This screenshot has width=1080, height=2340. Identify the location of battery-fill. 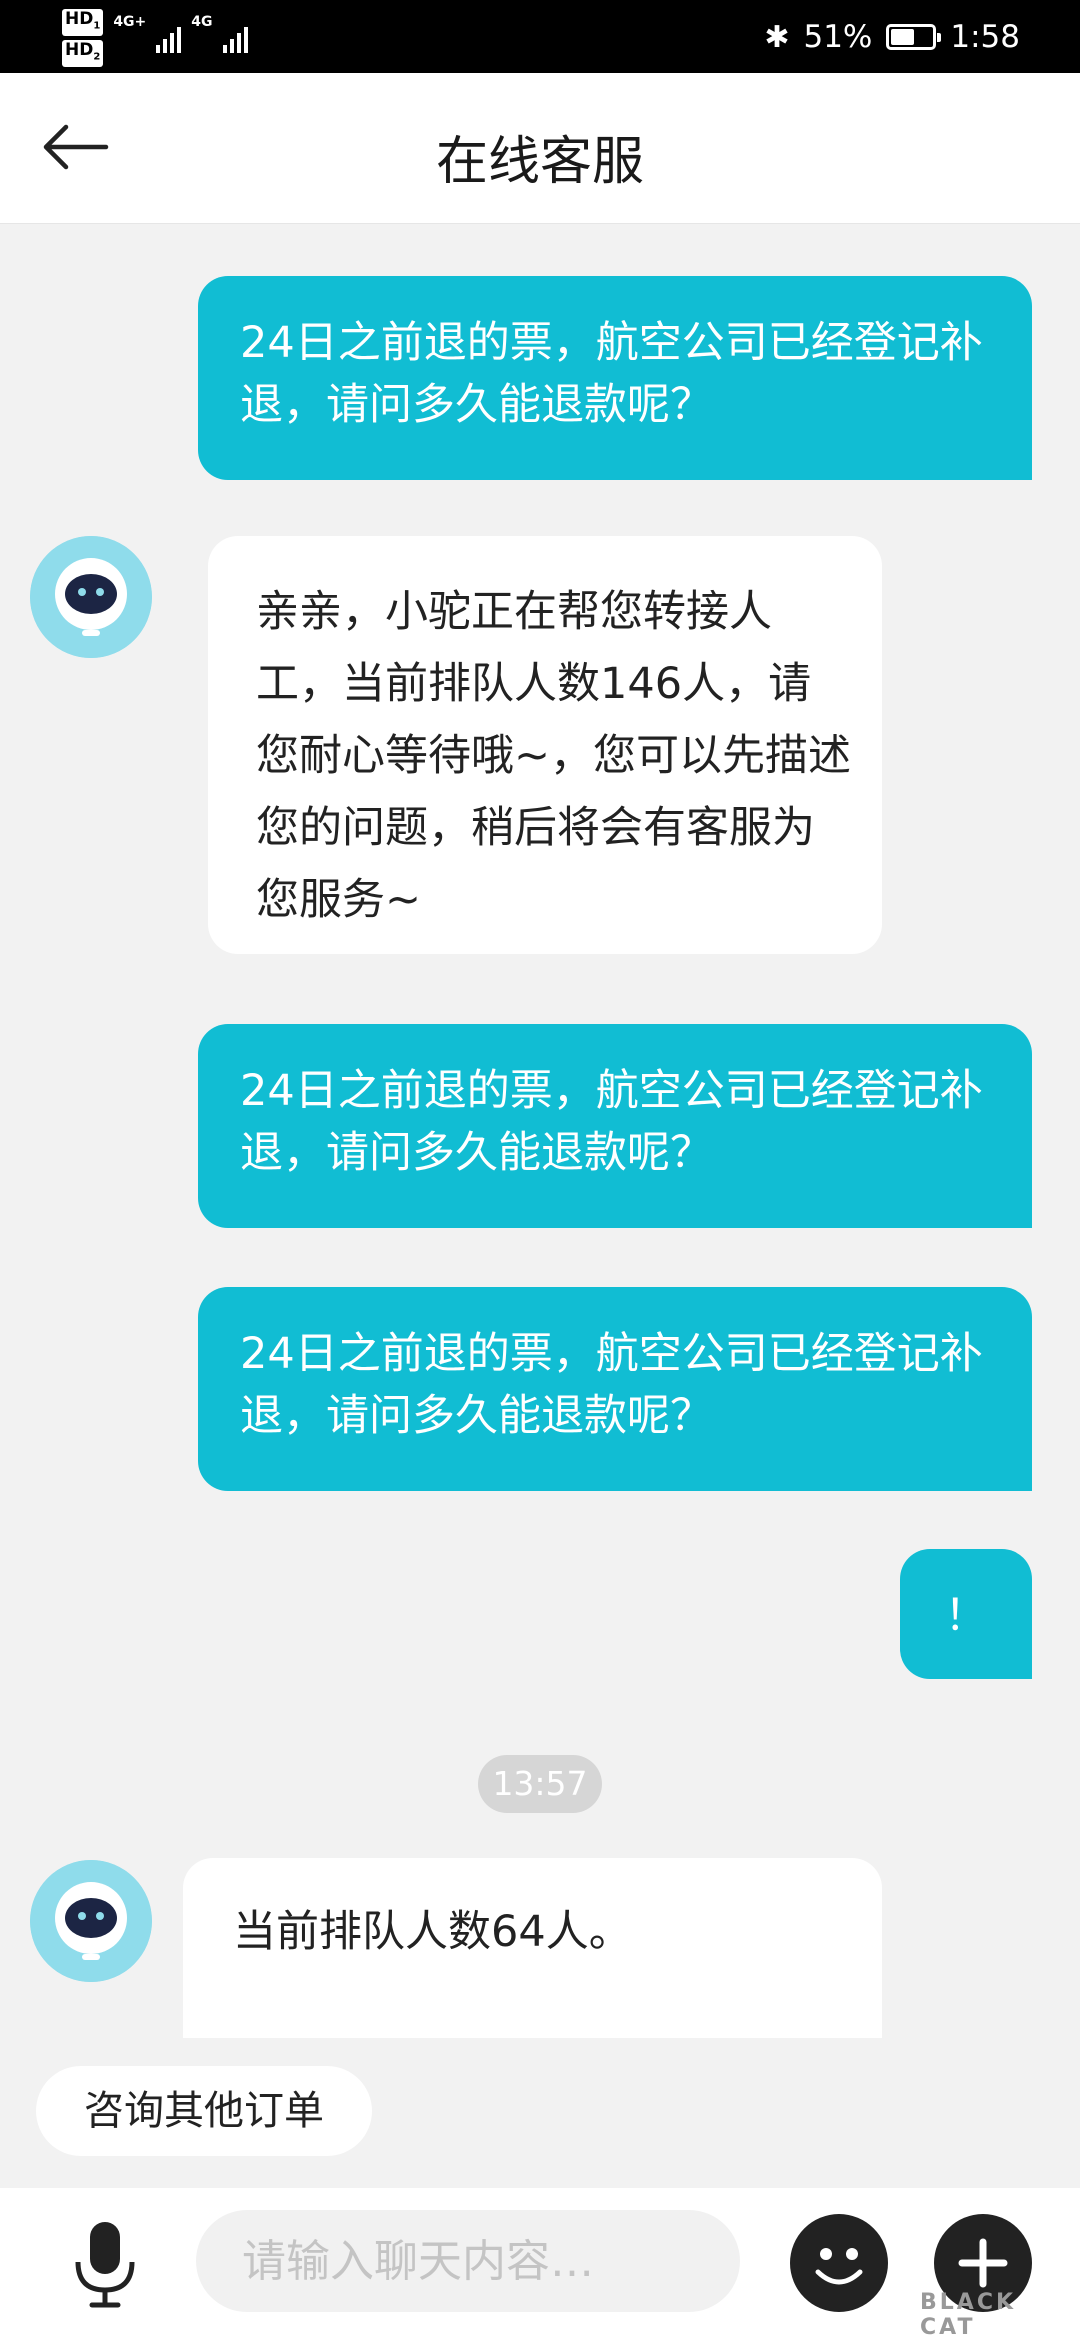
(902, 37).